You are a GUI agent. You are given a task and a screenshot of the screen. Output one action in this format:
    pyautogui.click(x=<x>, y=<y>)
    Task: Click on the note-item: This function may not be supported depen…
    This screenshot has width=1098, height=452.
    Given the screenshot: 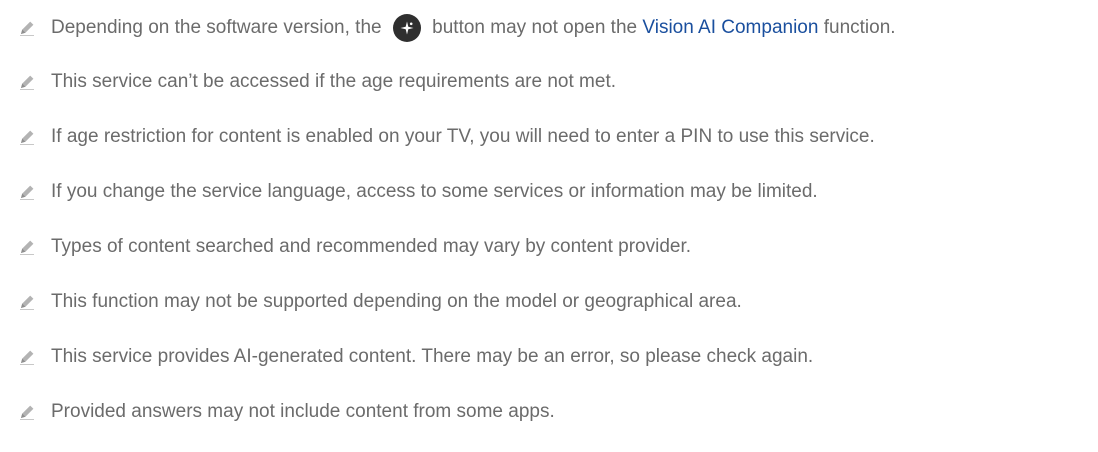 What is the action you would take?
    pyautogui.click(x=558, y=301)
    